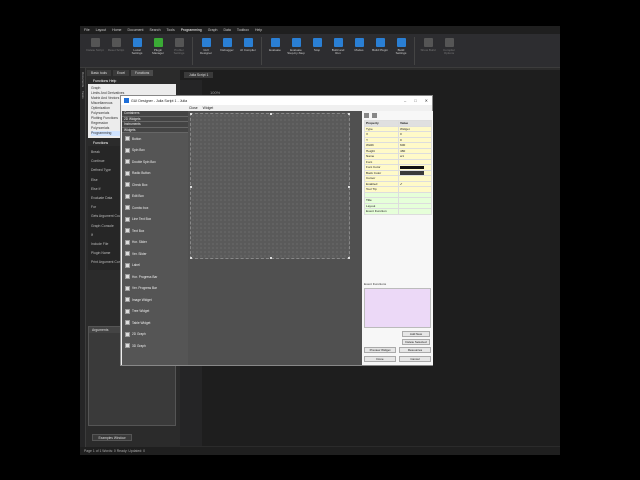 This screenshot has height=480, width=640. I want to click on palette-widget-label: 3D Graph, so click(139, 345).